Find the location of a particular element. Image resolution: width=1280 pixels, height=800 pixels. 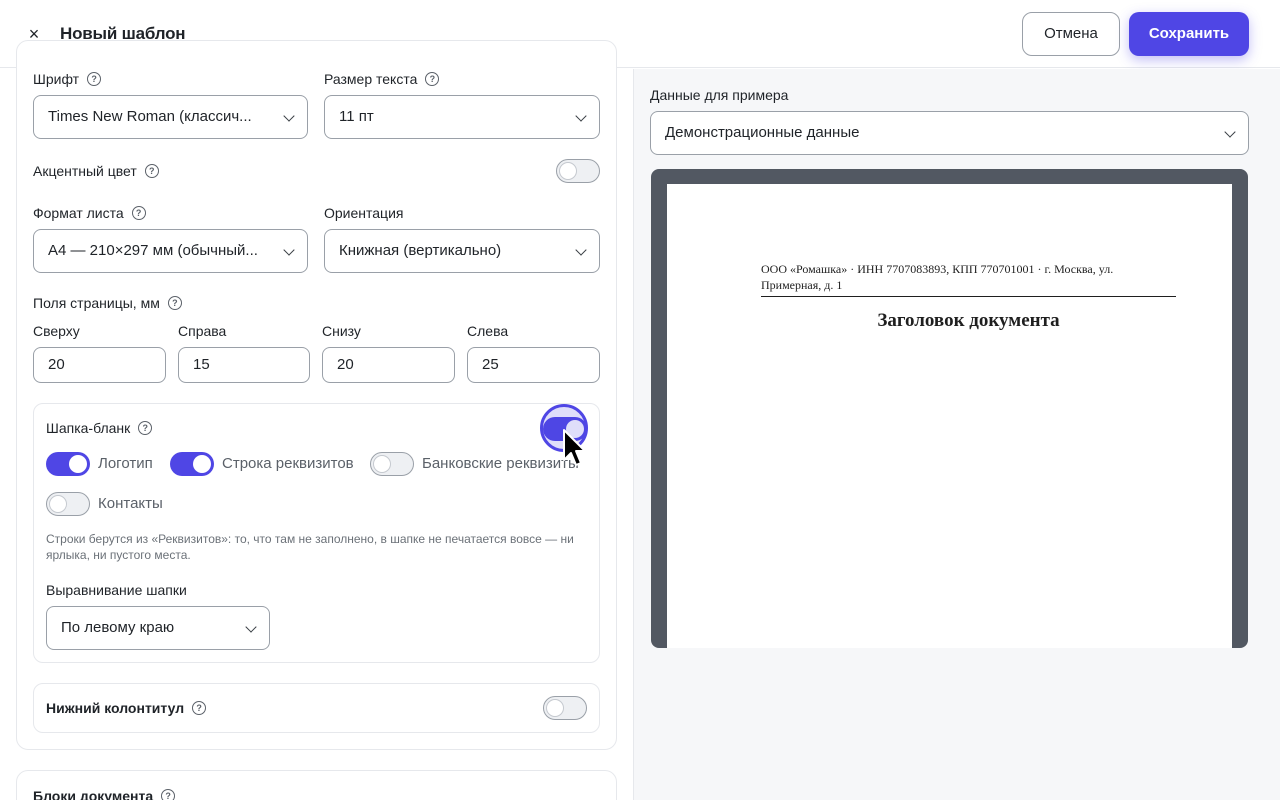

save-button: Сохранить is located at coordinates (1189, 34).